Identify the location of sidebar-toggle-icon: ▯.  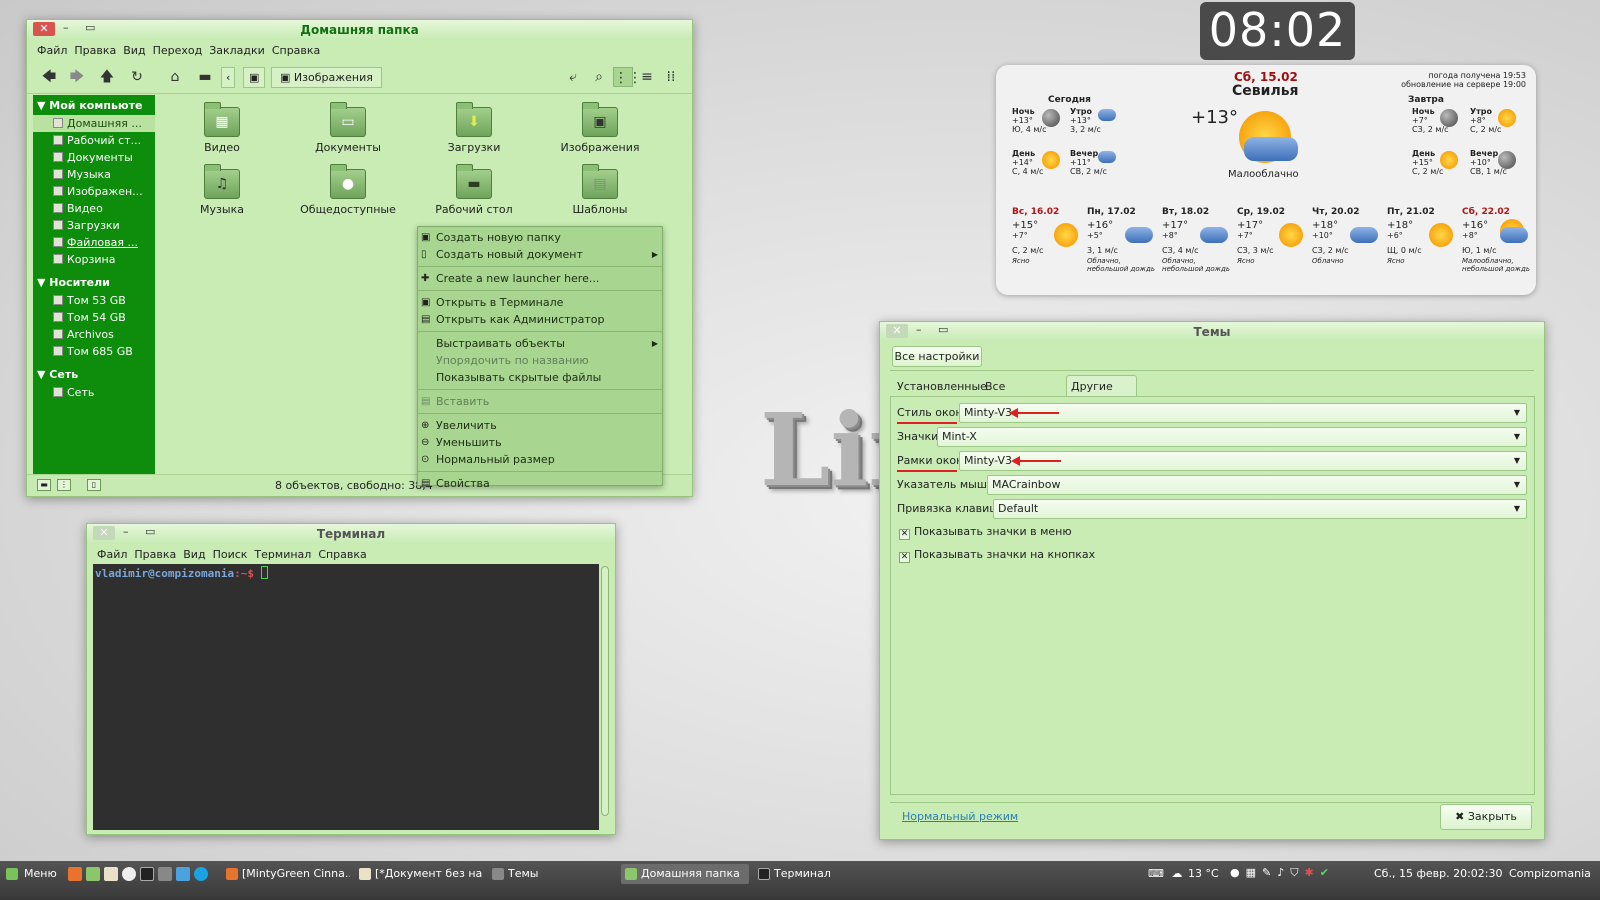
(94, 485).